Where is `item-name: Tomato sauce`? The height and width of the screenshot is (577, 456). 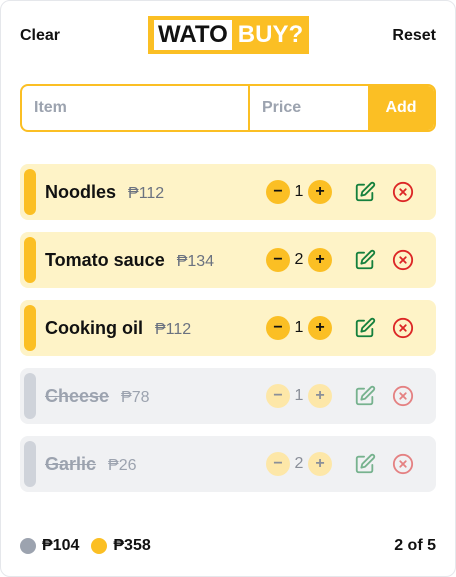
item-name: Tomato sauce is located at coordinates (105, 259).